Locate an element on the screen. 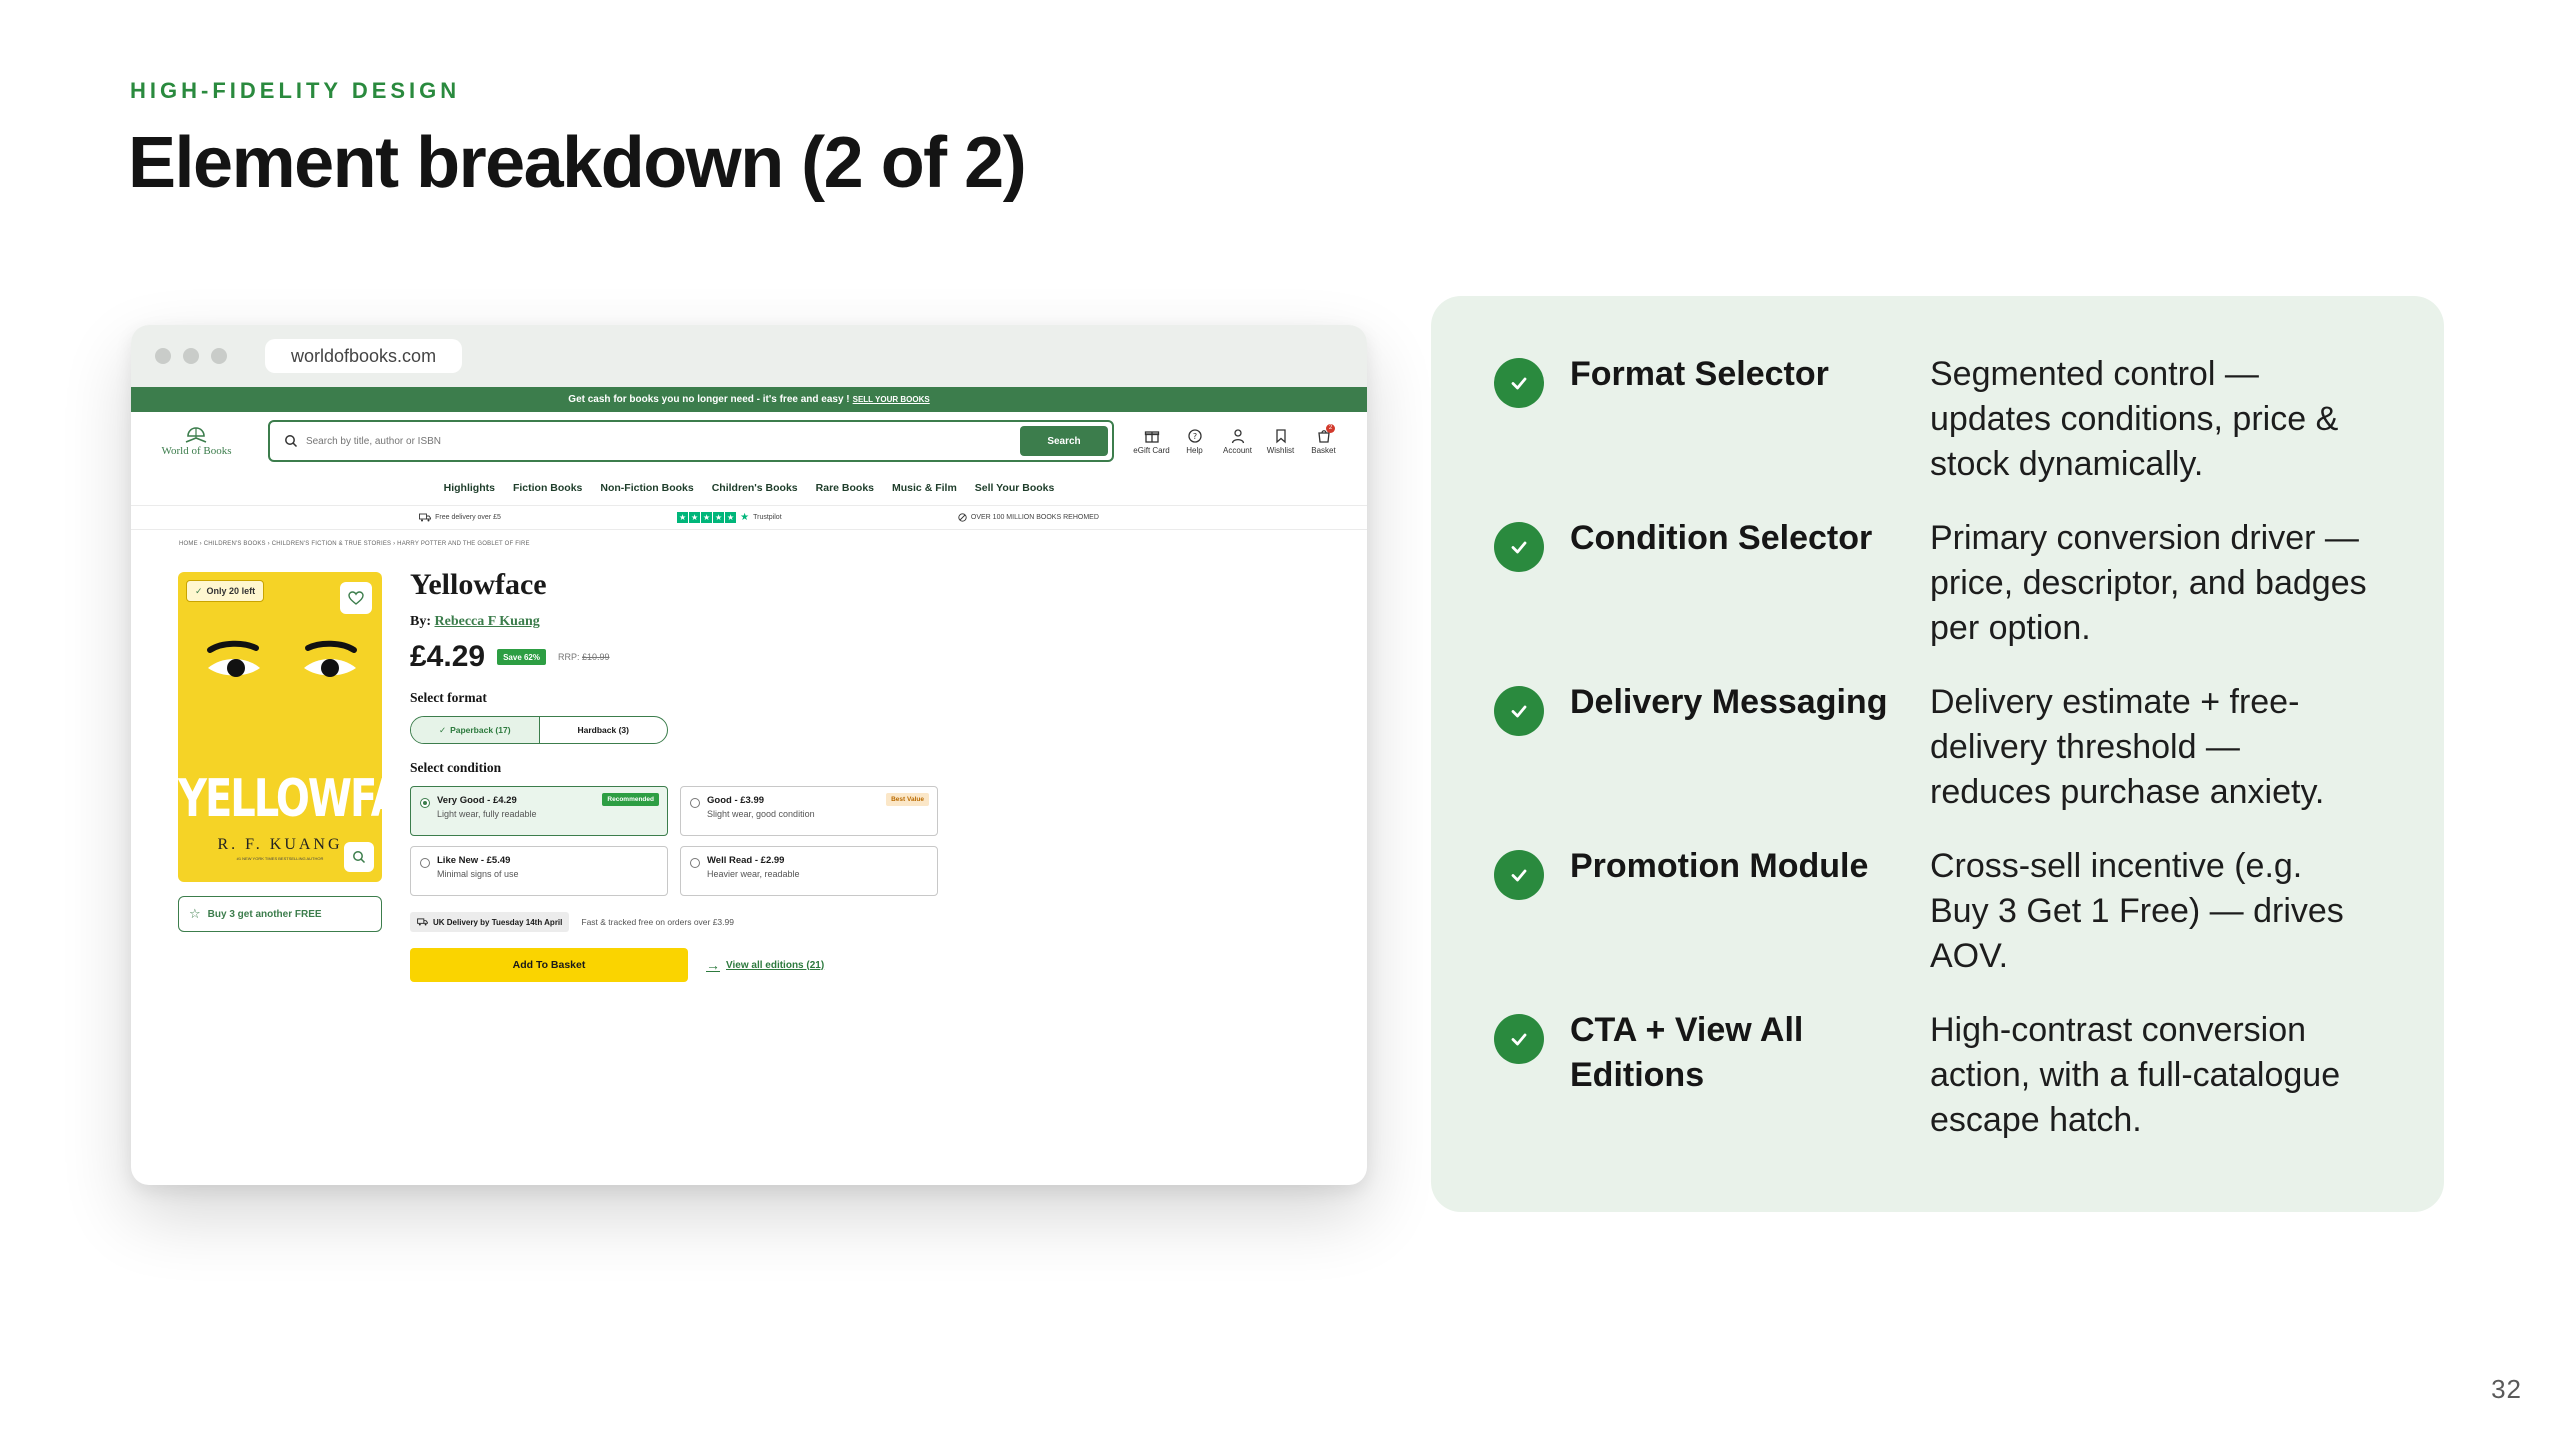  by-label: By: is located at coordinates (420, 621).